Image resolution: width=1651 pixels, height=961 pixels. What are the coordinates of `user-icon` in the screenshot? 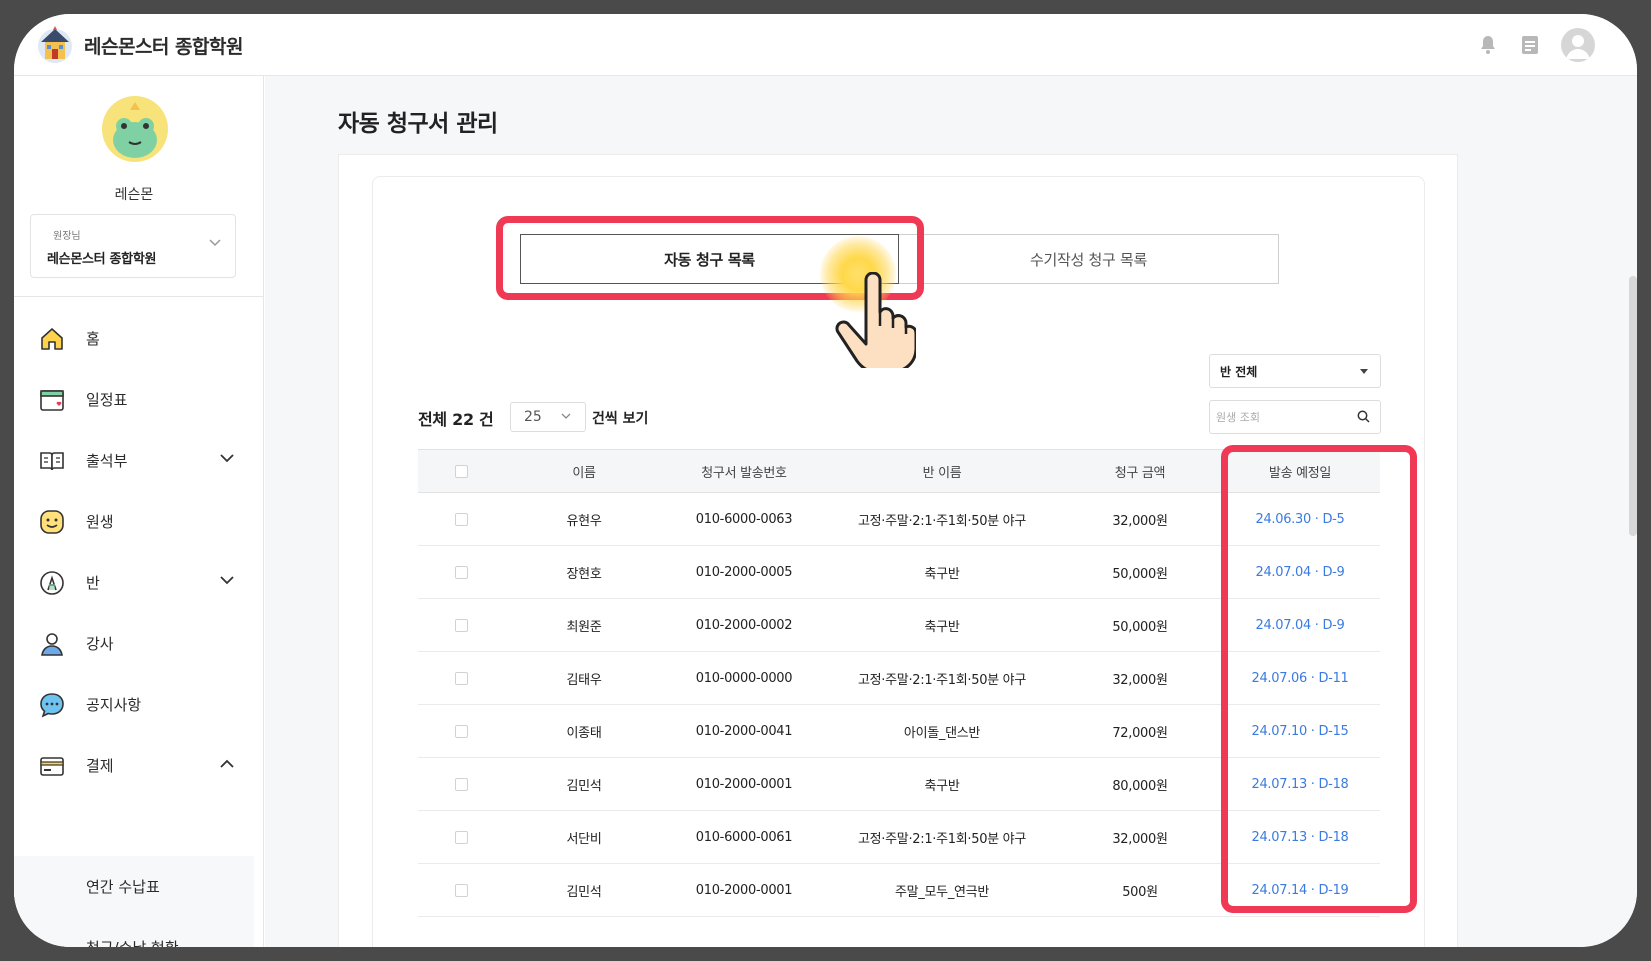 It's located at (1578, 47).